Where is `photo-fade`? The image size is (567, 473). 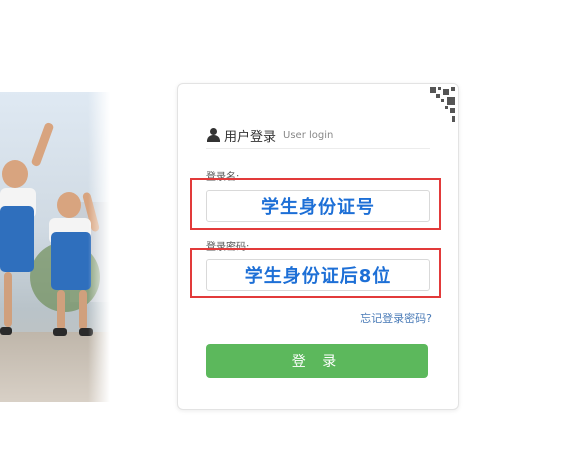
photo-fade is located at coordinates (99, 247).